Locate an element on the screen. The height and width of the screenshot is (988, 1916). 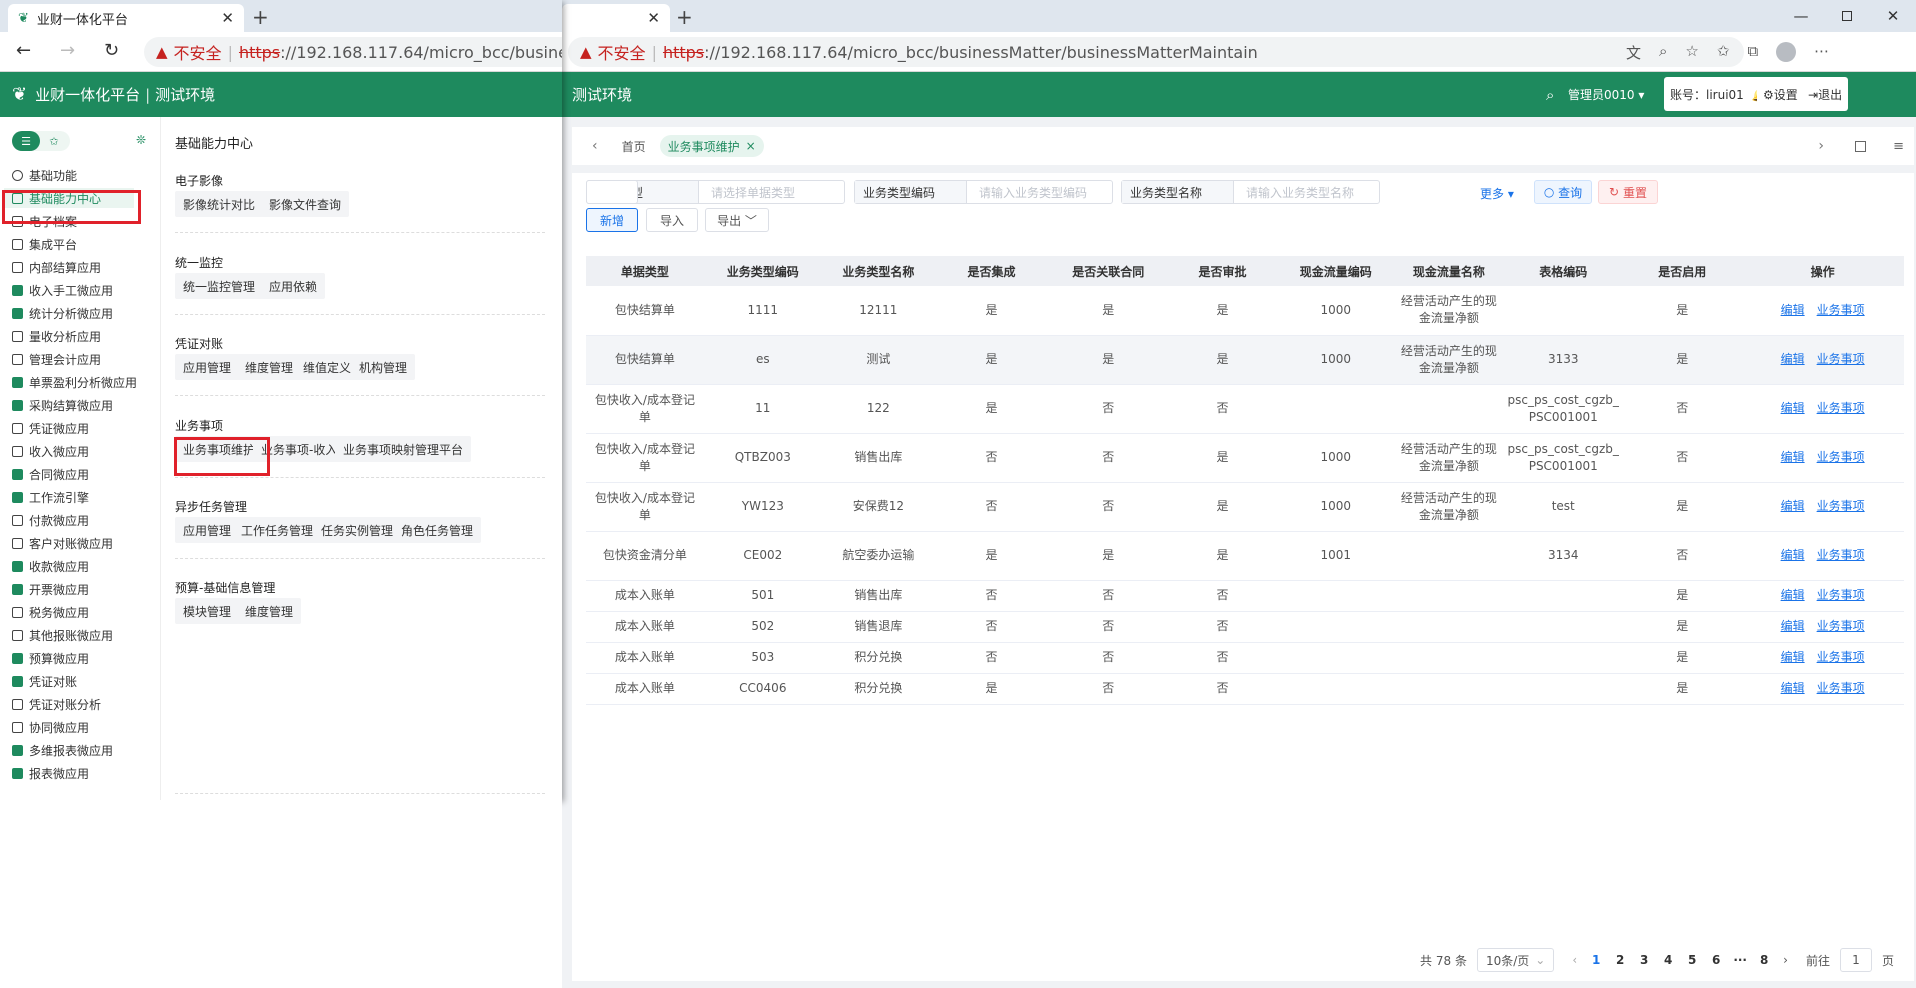
menu-item: 角色任务管理 is located at coordinates (437, 530).